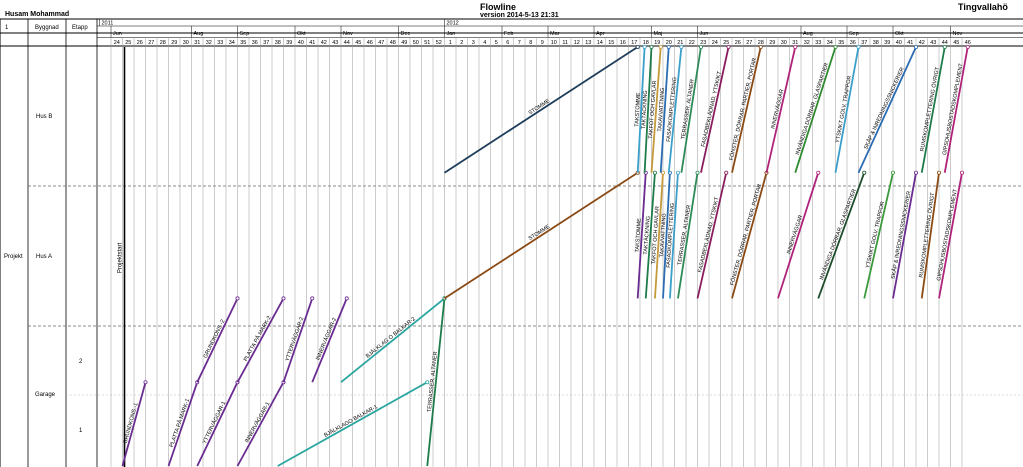  I want to click on series-label: YTSKIKT GOLV, TRAPPOR, so click(844, 109).